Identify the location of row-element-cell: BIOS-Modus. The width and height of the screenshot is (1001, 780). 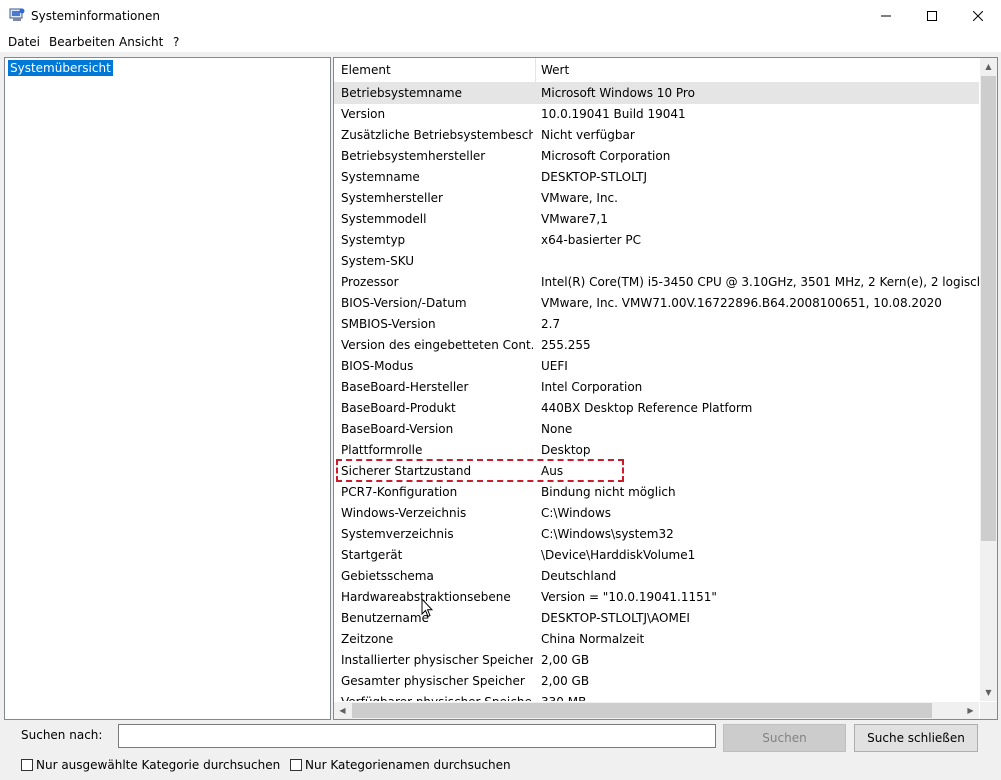
(377, 366).